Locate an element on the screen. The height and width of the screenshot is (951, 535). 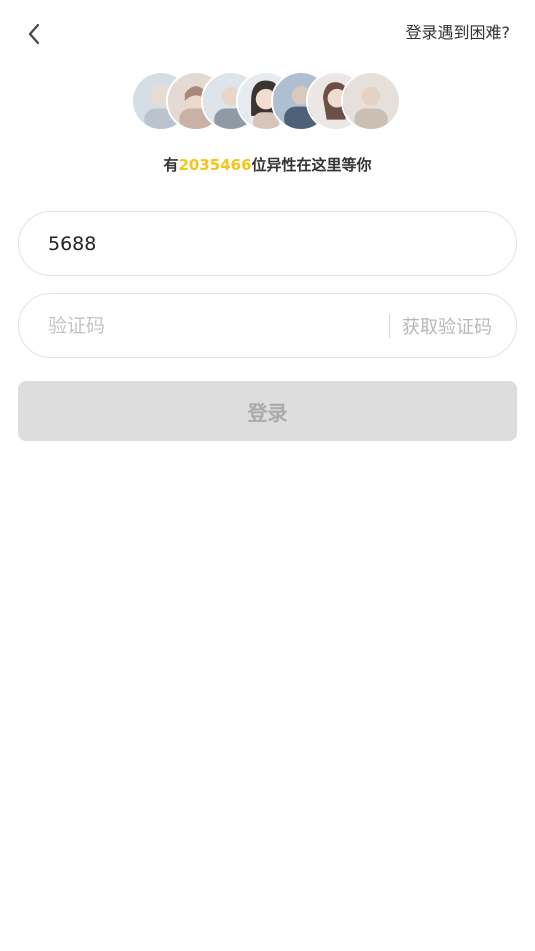
login-button: 登录 is located at coordinates (267, 411).